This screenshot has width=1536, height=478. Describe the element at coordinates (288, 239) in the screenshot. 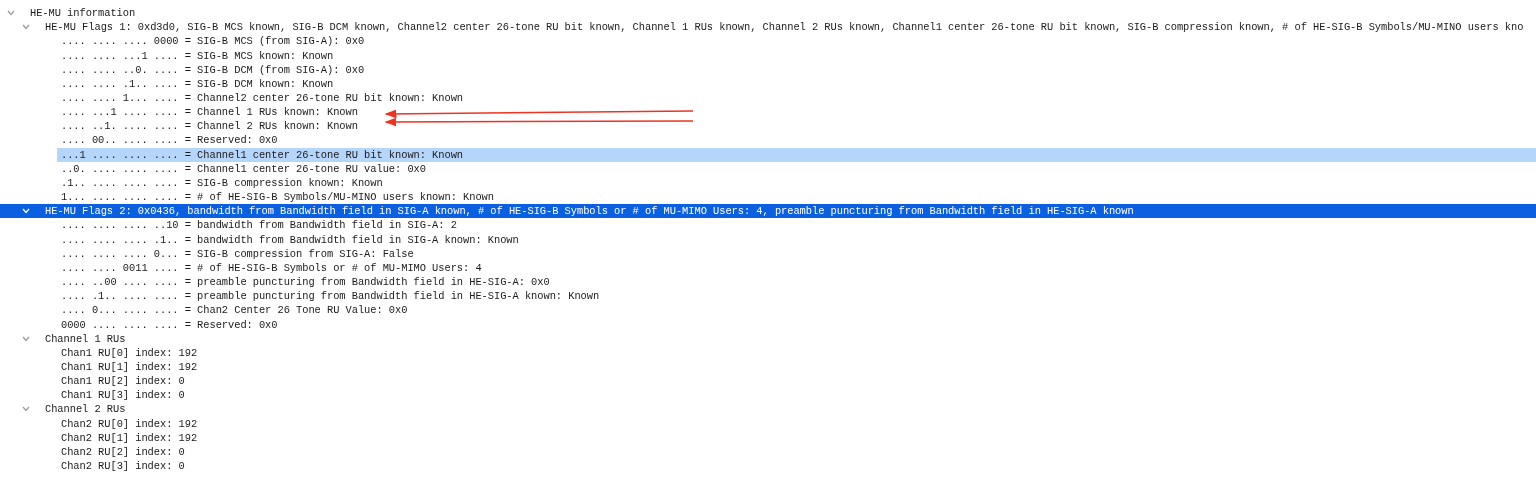

I see `tree-item: .... .... .... .1.. = bandwidth from Bandwidth field in SIG-A known: Known` at that location.